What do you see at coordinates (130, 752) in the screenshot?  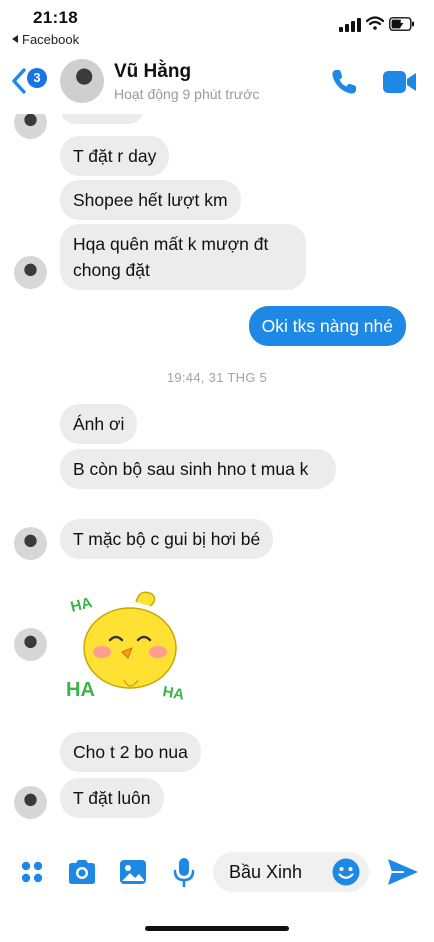 I see `message-bubble: Cho t 2 bo nua` at bounding box center [130, 752].